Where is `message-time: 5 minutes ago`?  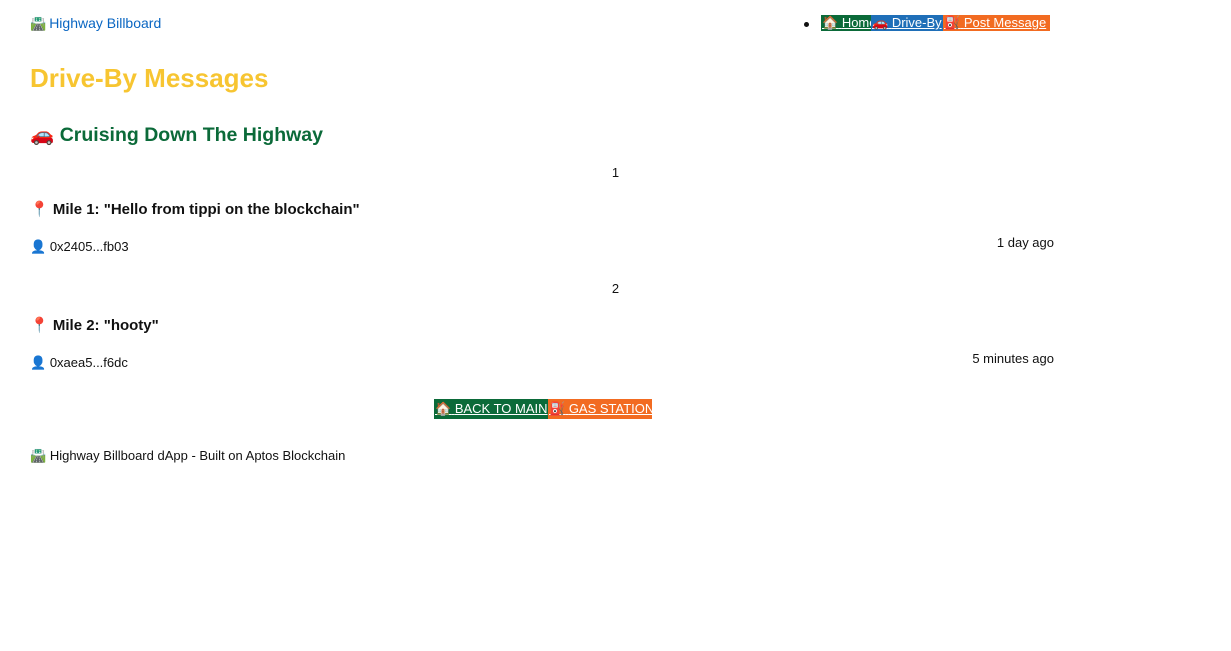
message-time: 5 minutes ago is located at coordinates (1013, 358).